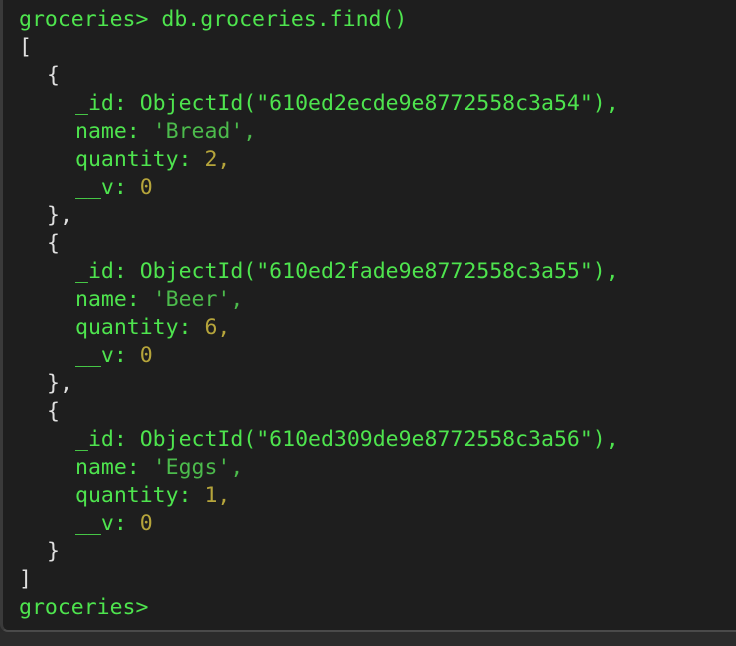 This screenshot has width=736, height=646. What do you see at coordinates (284, 19) in the screenshot?
I see `command-text: db.groceries.find()` at bounding box center [284, 19].